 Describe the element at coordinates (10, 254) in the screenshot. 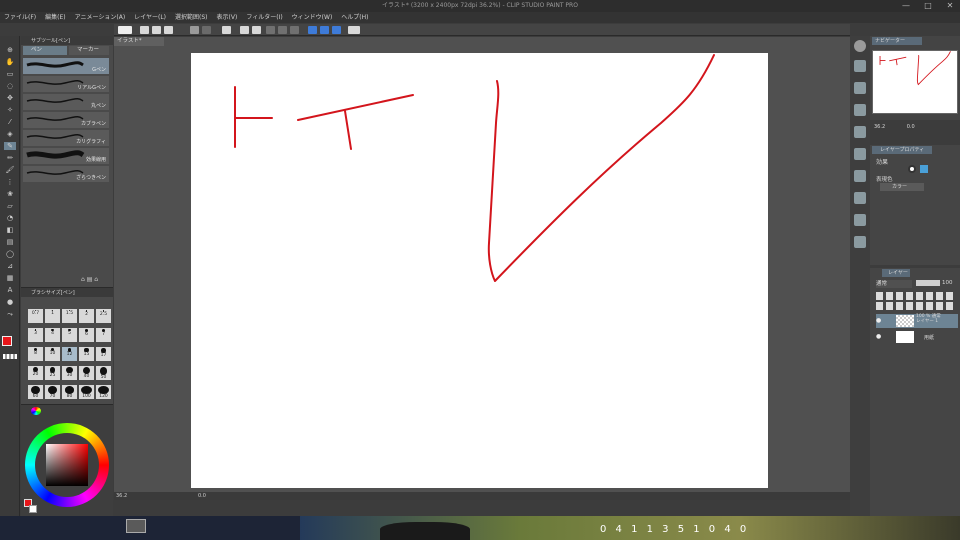

I see `figure-tool-icon: ◯` at that location.